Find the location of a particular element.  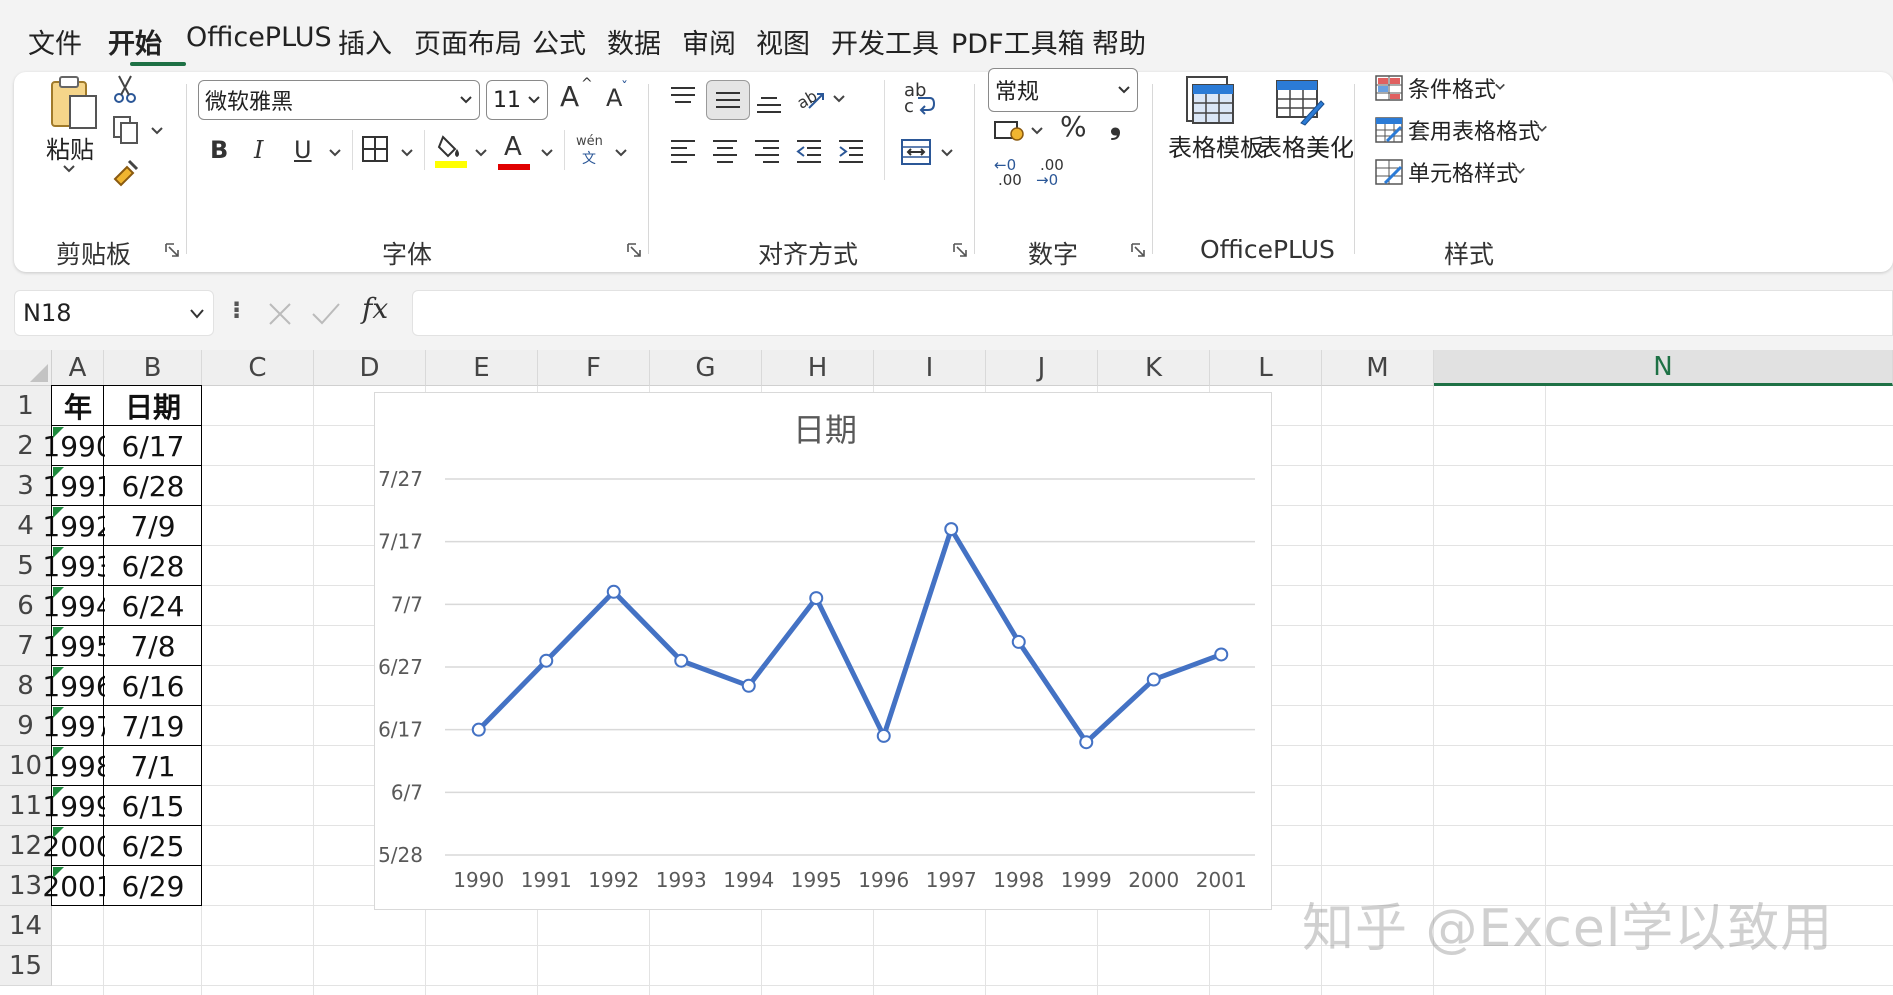

tab-file: 文件 is located at coordinates (55, 41).